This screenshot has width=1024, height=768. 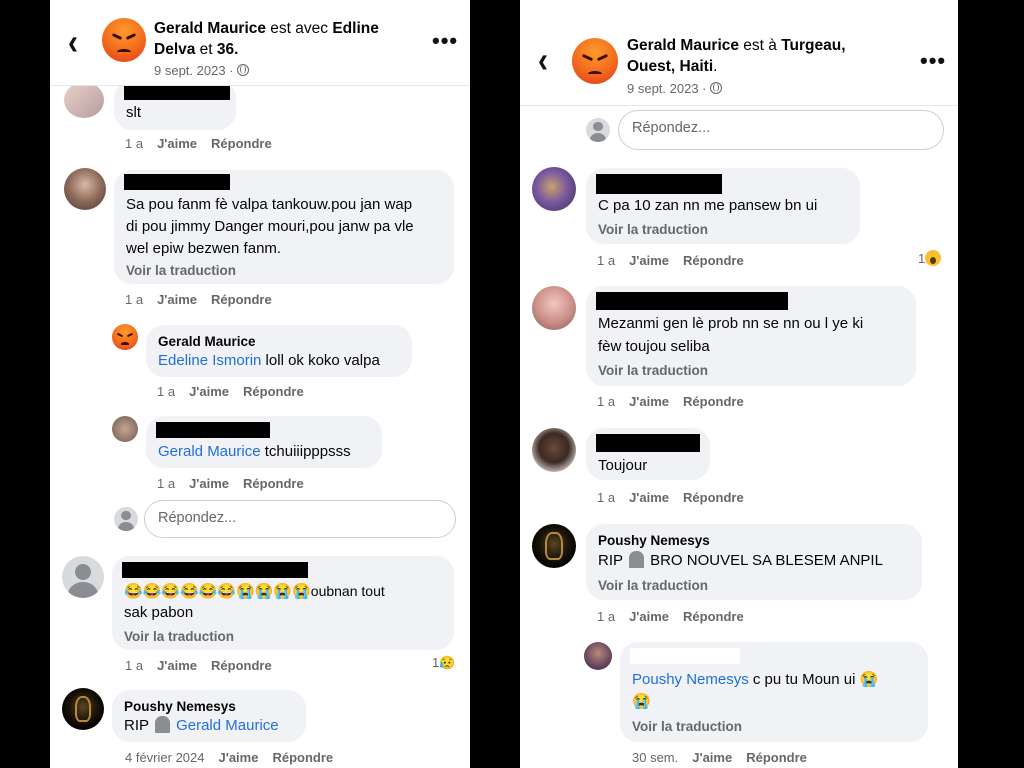 What do you see at coordinates (690, 679) in the screenshot?
I see `mention-link: Poushy Nemesys` at bounding box center [690, 679].